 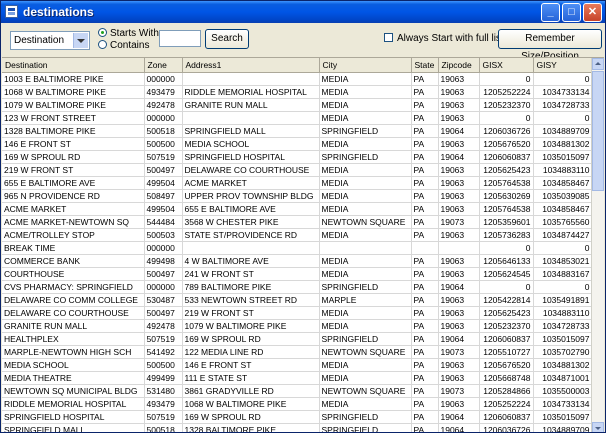 I want to click on table-cell: 1035491891, so click(x=563, y=300).